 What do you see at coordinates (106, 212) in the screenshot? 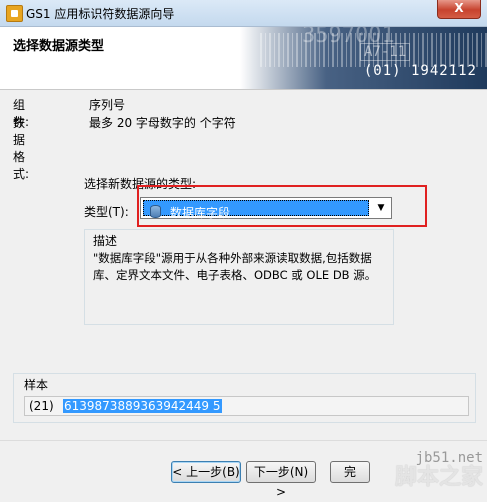
I see `type-label: 类型(T):` at bounding box center [106, 212].